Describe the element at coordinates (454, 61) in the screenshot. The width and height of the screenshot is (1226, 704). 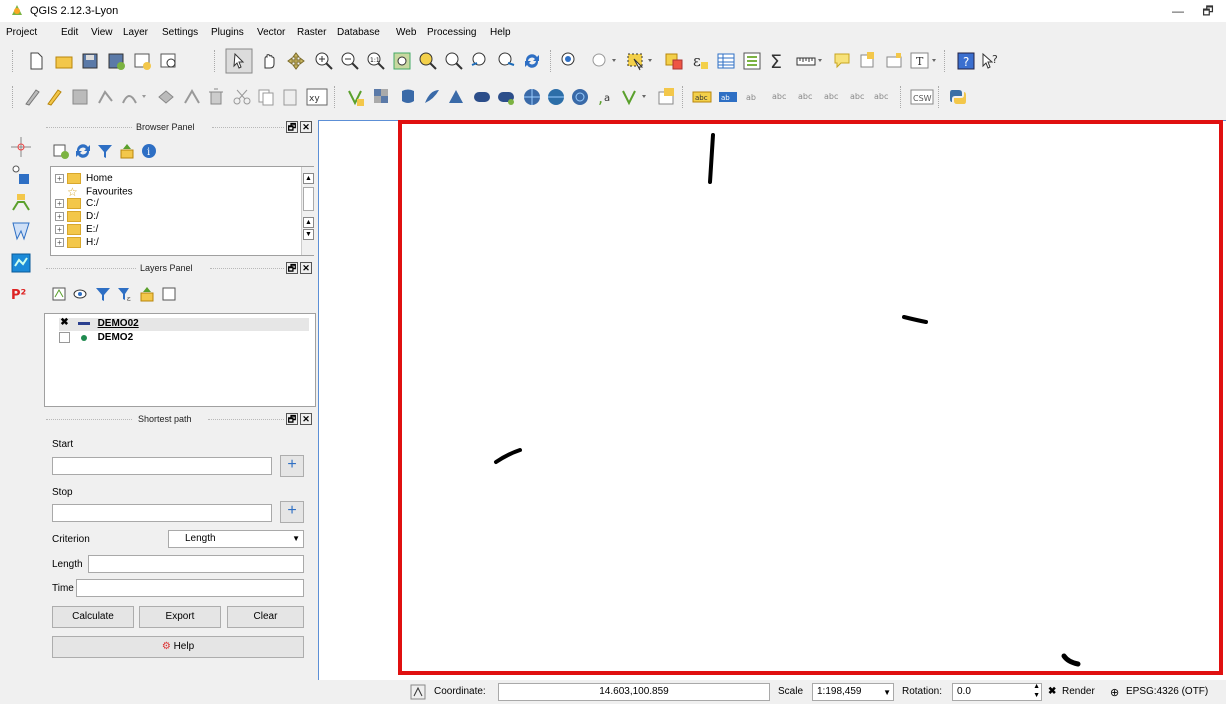
I see `zoom-to-layer-icon` at that location.